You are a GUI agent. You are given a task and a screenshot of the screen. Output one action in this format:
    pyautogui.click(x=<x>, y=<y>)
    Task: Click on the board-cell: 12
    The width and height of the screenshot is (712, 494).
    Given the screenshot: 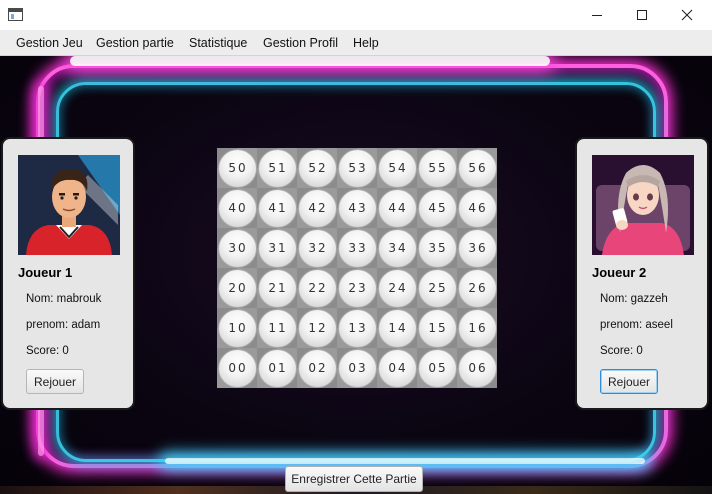 What is the action you would take?
    pyautogui.click(x=317, y=328)
    